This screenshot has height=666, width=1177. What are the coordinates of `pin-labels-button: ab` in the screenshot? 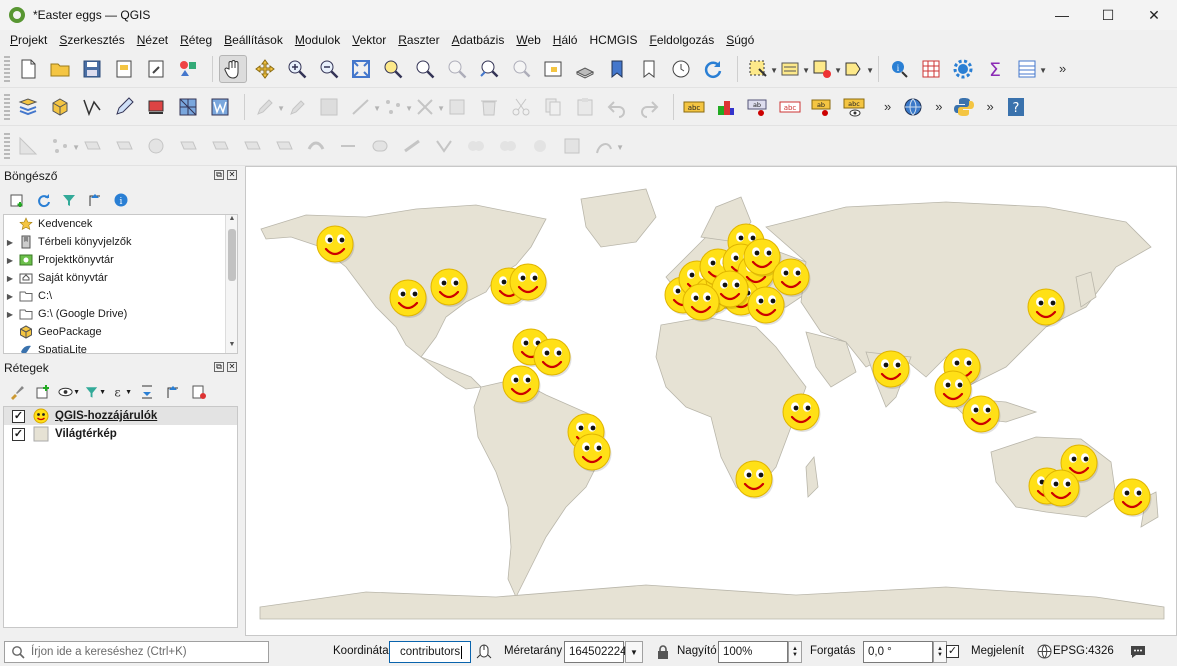 It's located at (758, 107).